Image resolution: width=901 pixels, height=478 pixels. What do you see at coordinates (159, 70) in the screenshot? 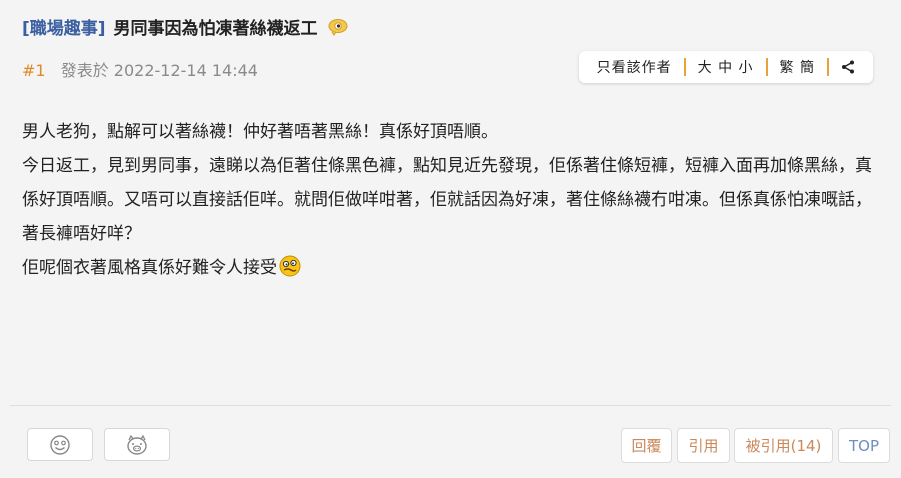
I see `post-date: 發表於 2022-12-14 14:44` at bounding box center [159, 70].